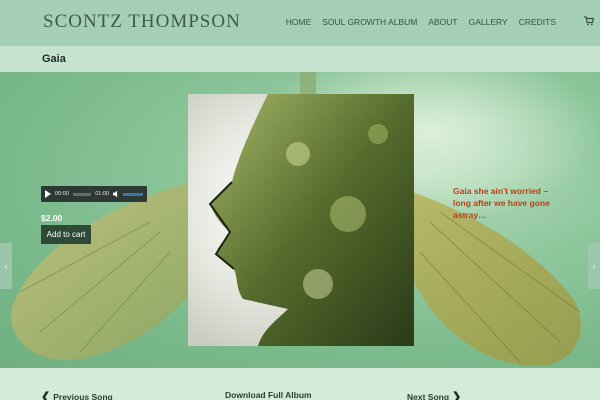  What do you see at coordinates (537, 22) in the screenshot?
I see `nav-credits: CREDITS` at bounding box center [537, 22].